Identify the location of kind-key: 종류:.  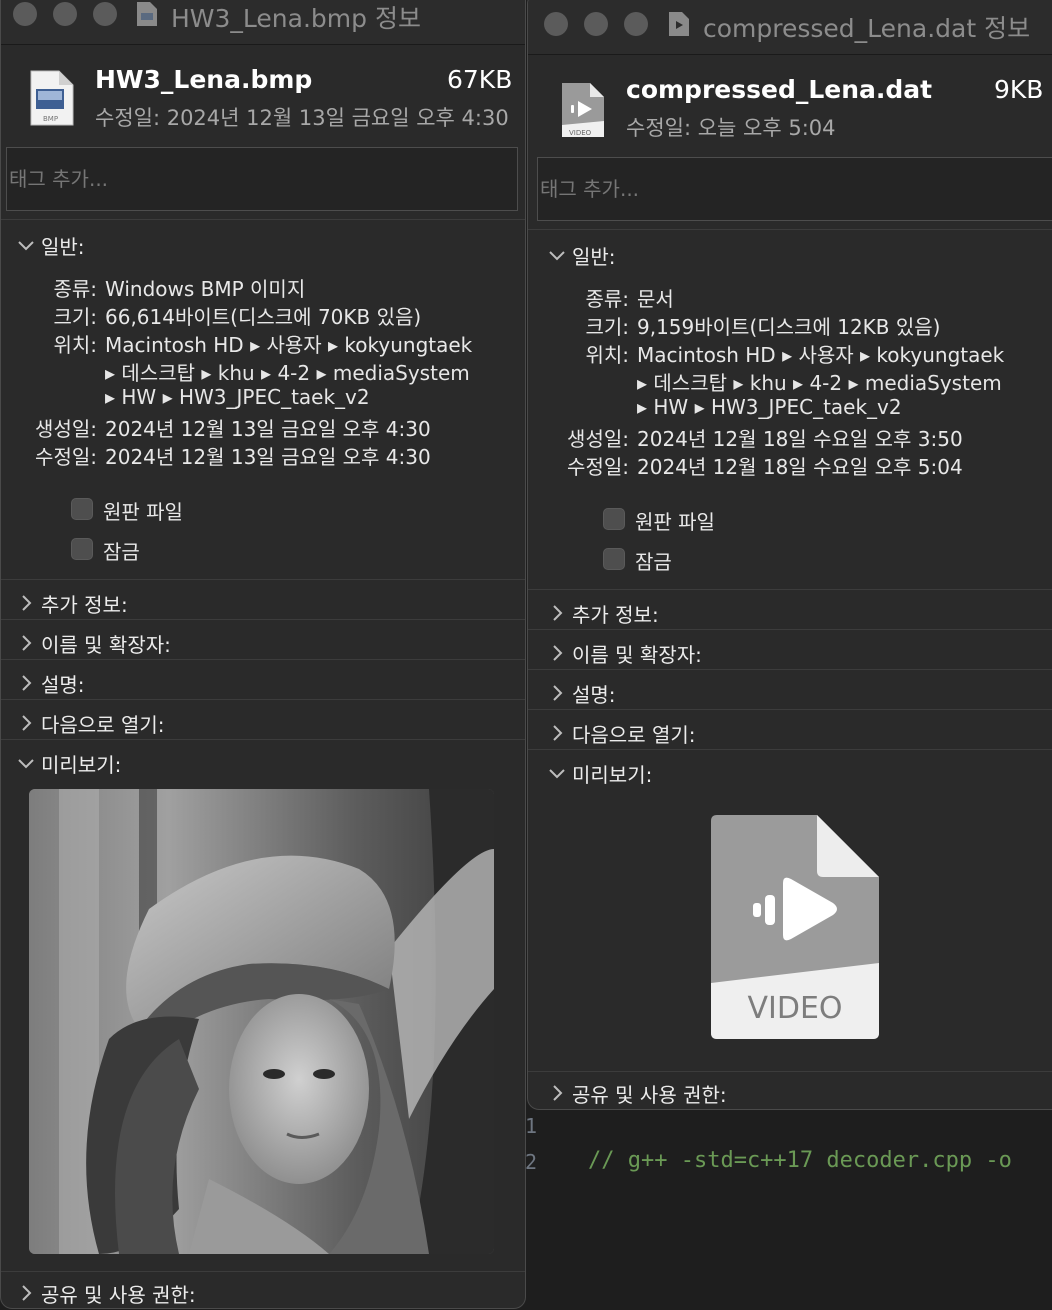
(75, 289).